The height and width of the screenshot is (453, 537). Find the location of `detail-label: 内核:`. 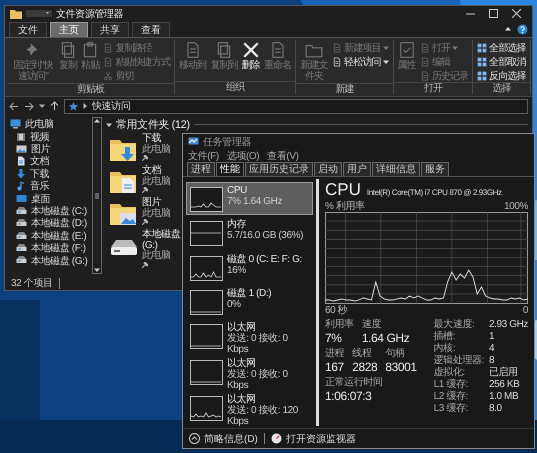

detail-label: 内核: is located at coordinates (445, 348).